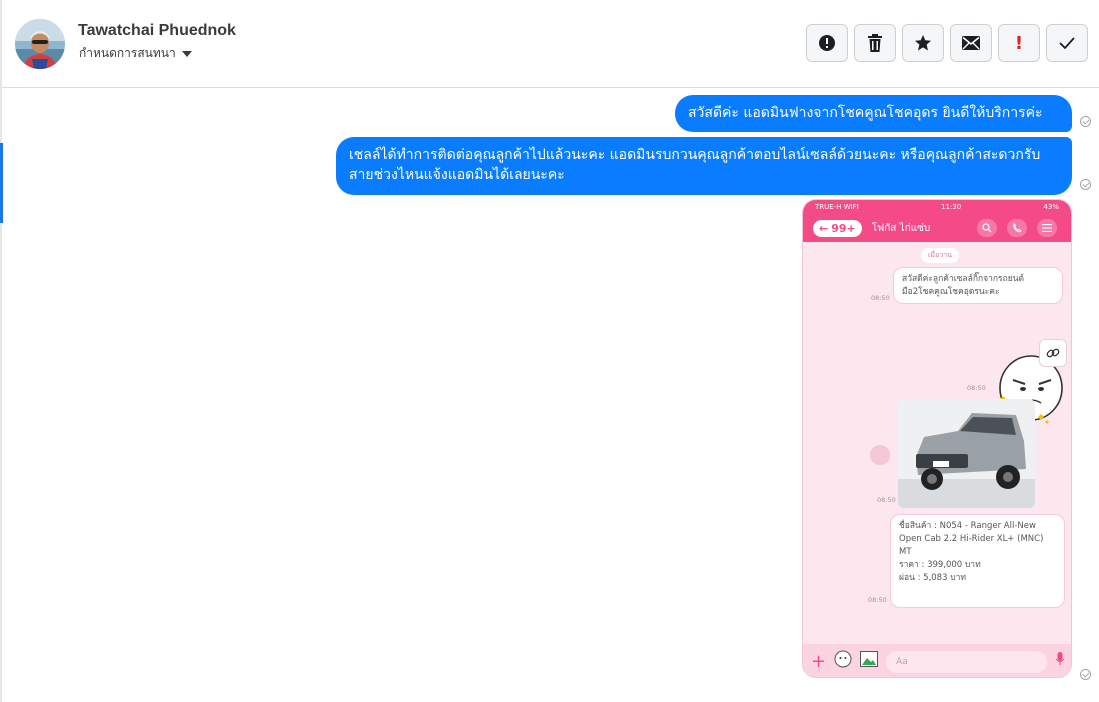  I want to click on arrow-left-icon: ←, so click(824, 228).